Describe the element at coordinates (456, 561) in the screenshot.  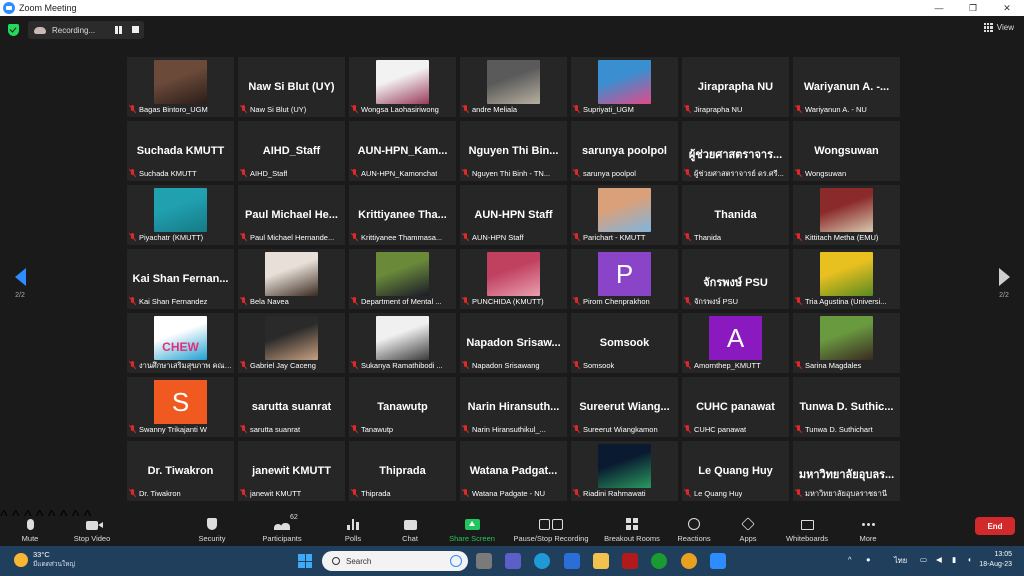
I see `bing-icon` at that location.